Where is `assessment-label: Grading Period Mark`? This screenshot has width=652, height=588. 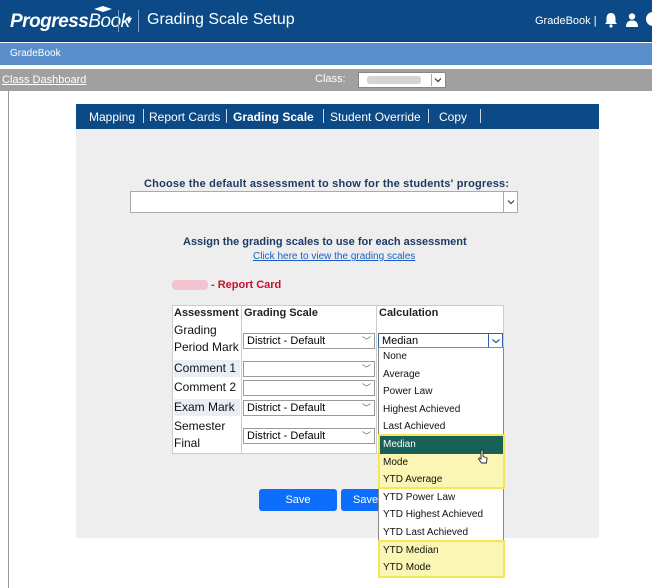
assessment-label: Grading Period Mark is located at coordinates (206, 338).